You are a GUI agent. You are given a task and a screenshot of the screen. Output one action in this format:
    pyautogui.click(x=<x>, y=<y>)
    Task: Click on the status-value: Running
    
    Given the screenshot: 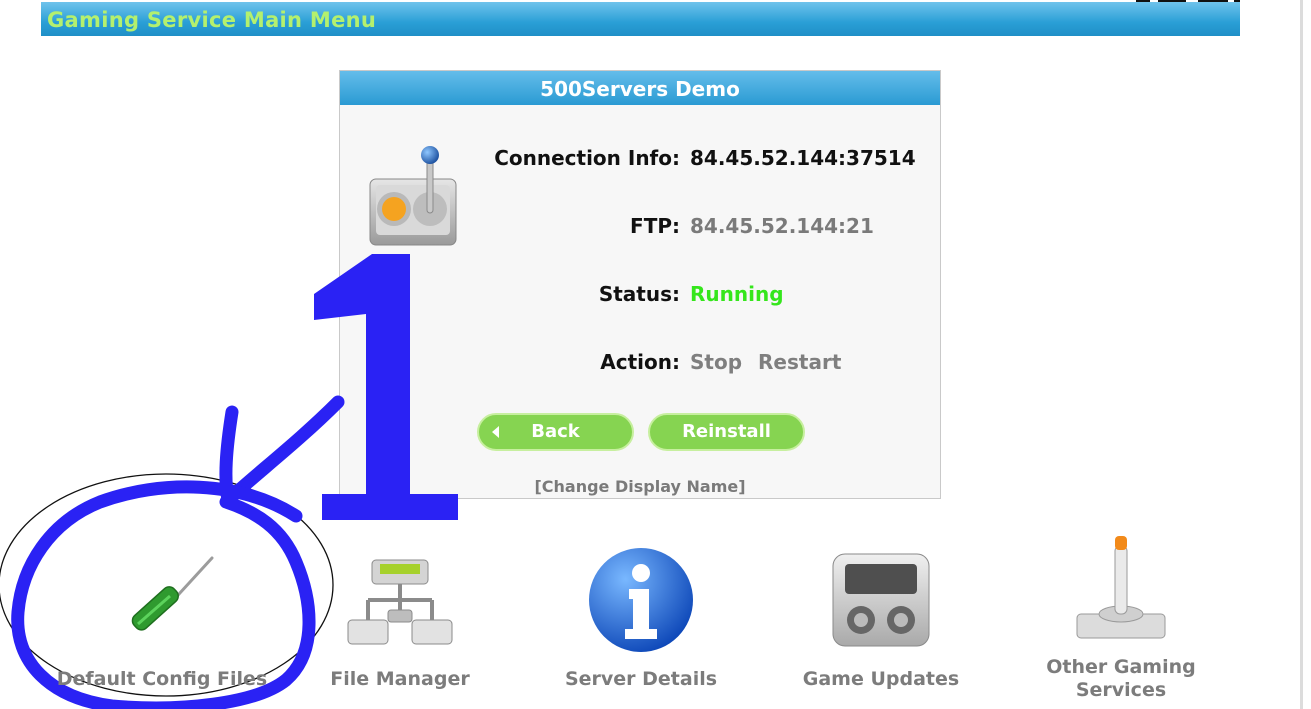 What is the action you would take?
    pyautogui.click(x=737, y=294)
    